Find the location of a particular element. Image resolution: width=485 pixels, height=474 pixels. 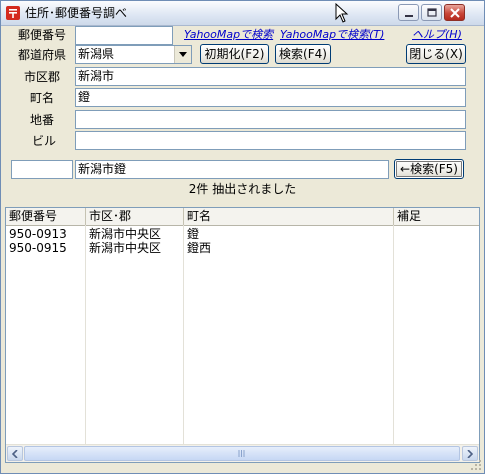

prefecture-selected-value: 新潟県 is located at coordinates (96, 54).